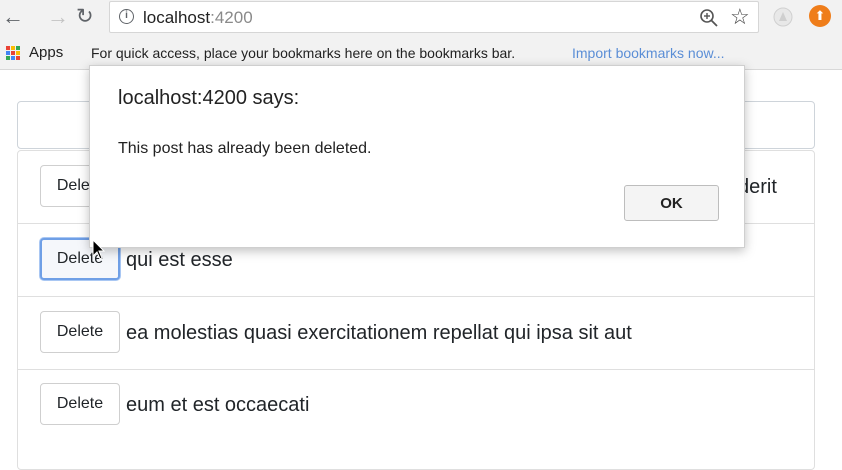  What do you see at coordinates (209, 98) in the screenshot?
I see `dialog-title: localhost:4200 says:` at bounding box center [209, 98].